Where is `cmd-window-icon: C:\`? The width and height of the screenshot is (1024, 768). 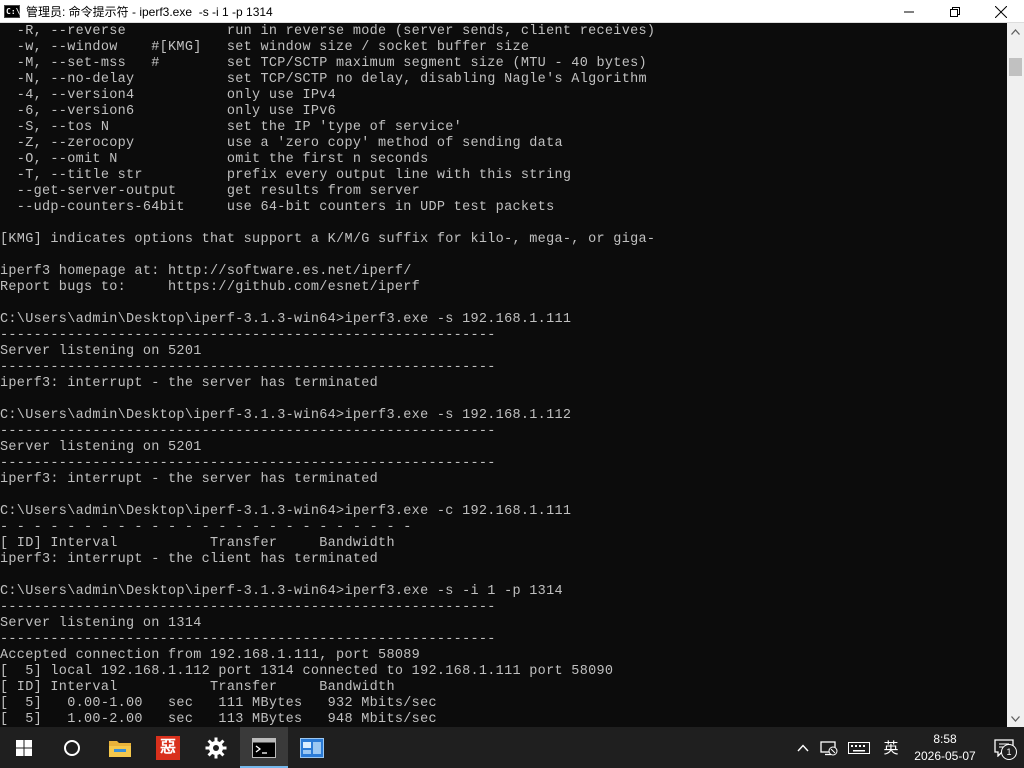 cmd-window-icon: C:\ is located at coordinates (12, 11).